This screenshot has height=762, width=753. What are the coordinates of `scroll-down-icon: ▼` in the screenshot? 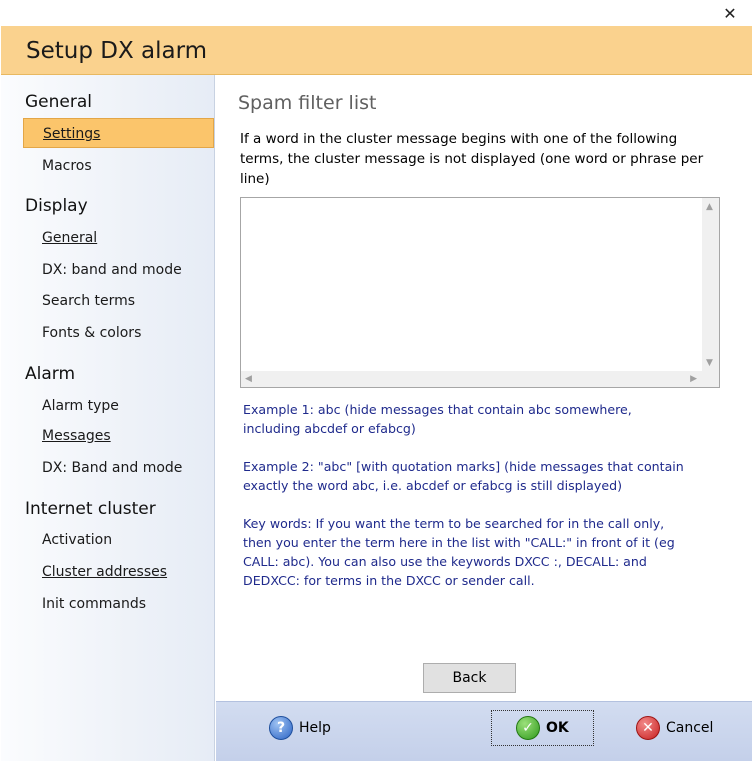 It's located at (709, 363).